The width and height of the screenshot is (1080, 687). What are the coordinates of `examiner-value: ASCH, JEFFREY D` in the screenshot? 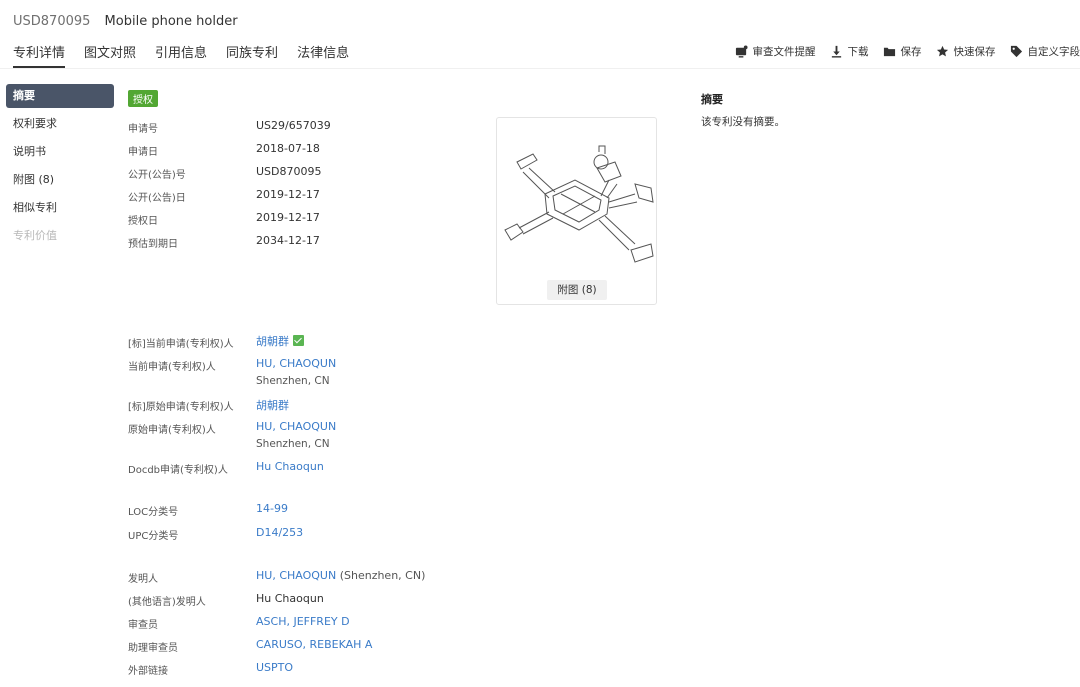 It's located at (303, 621).